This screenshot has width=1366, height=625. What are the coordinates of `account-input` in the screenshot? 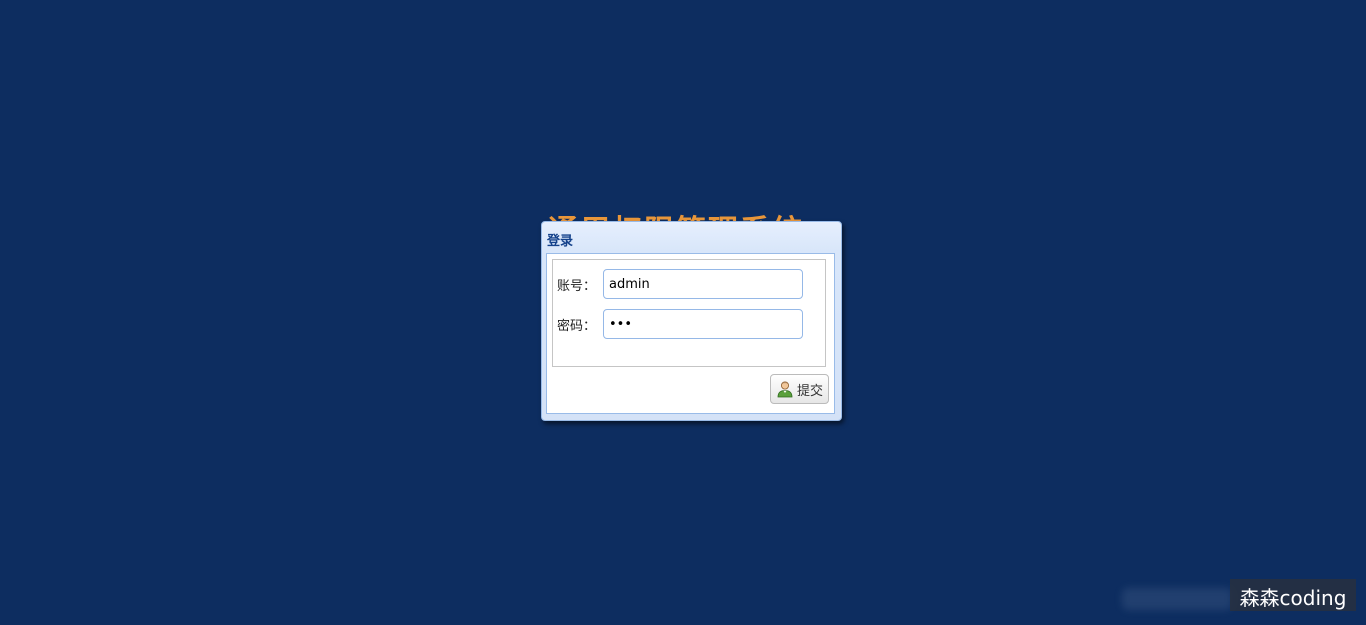 It's located at (703, 284).